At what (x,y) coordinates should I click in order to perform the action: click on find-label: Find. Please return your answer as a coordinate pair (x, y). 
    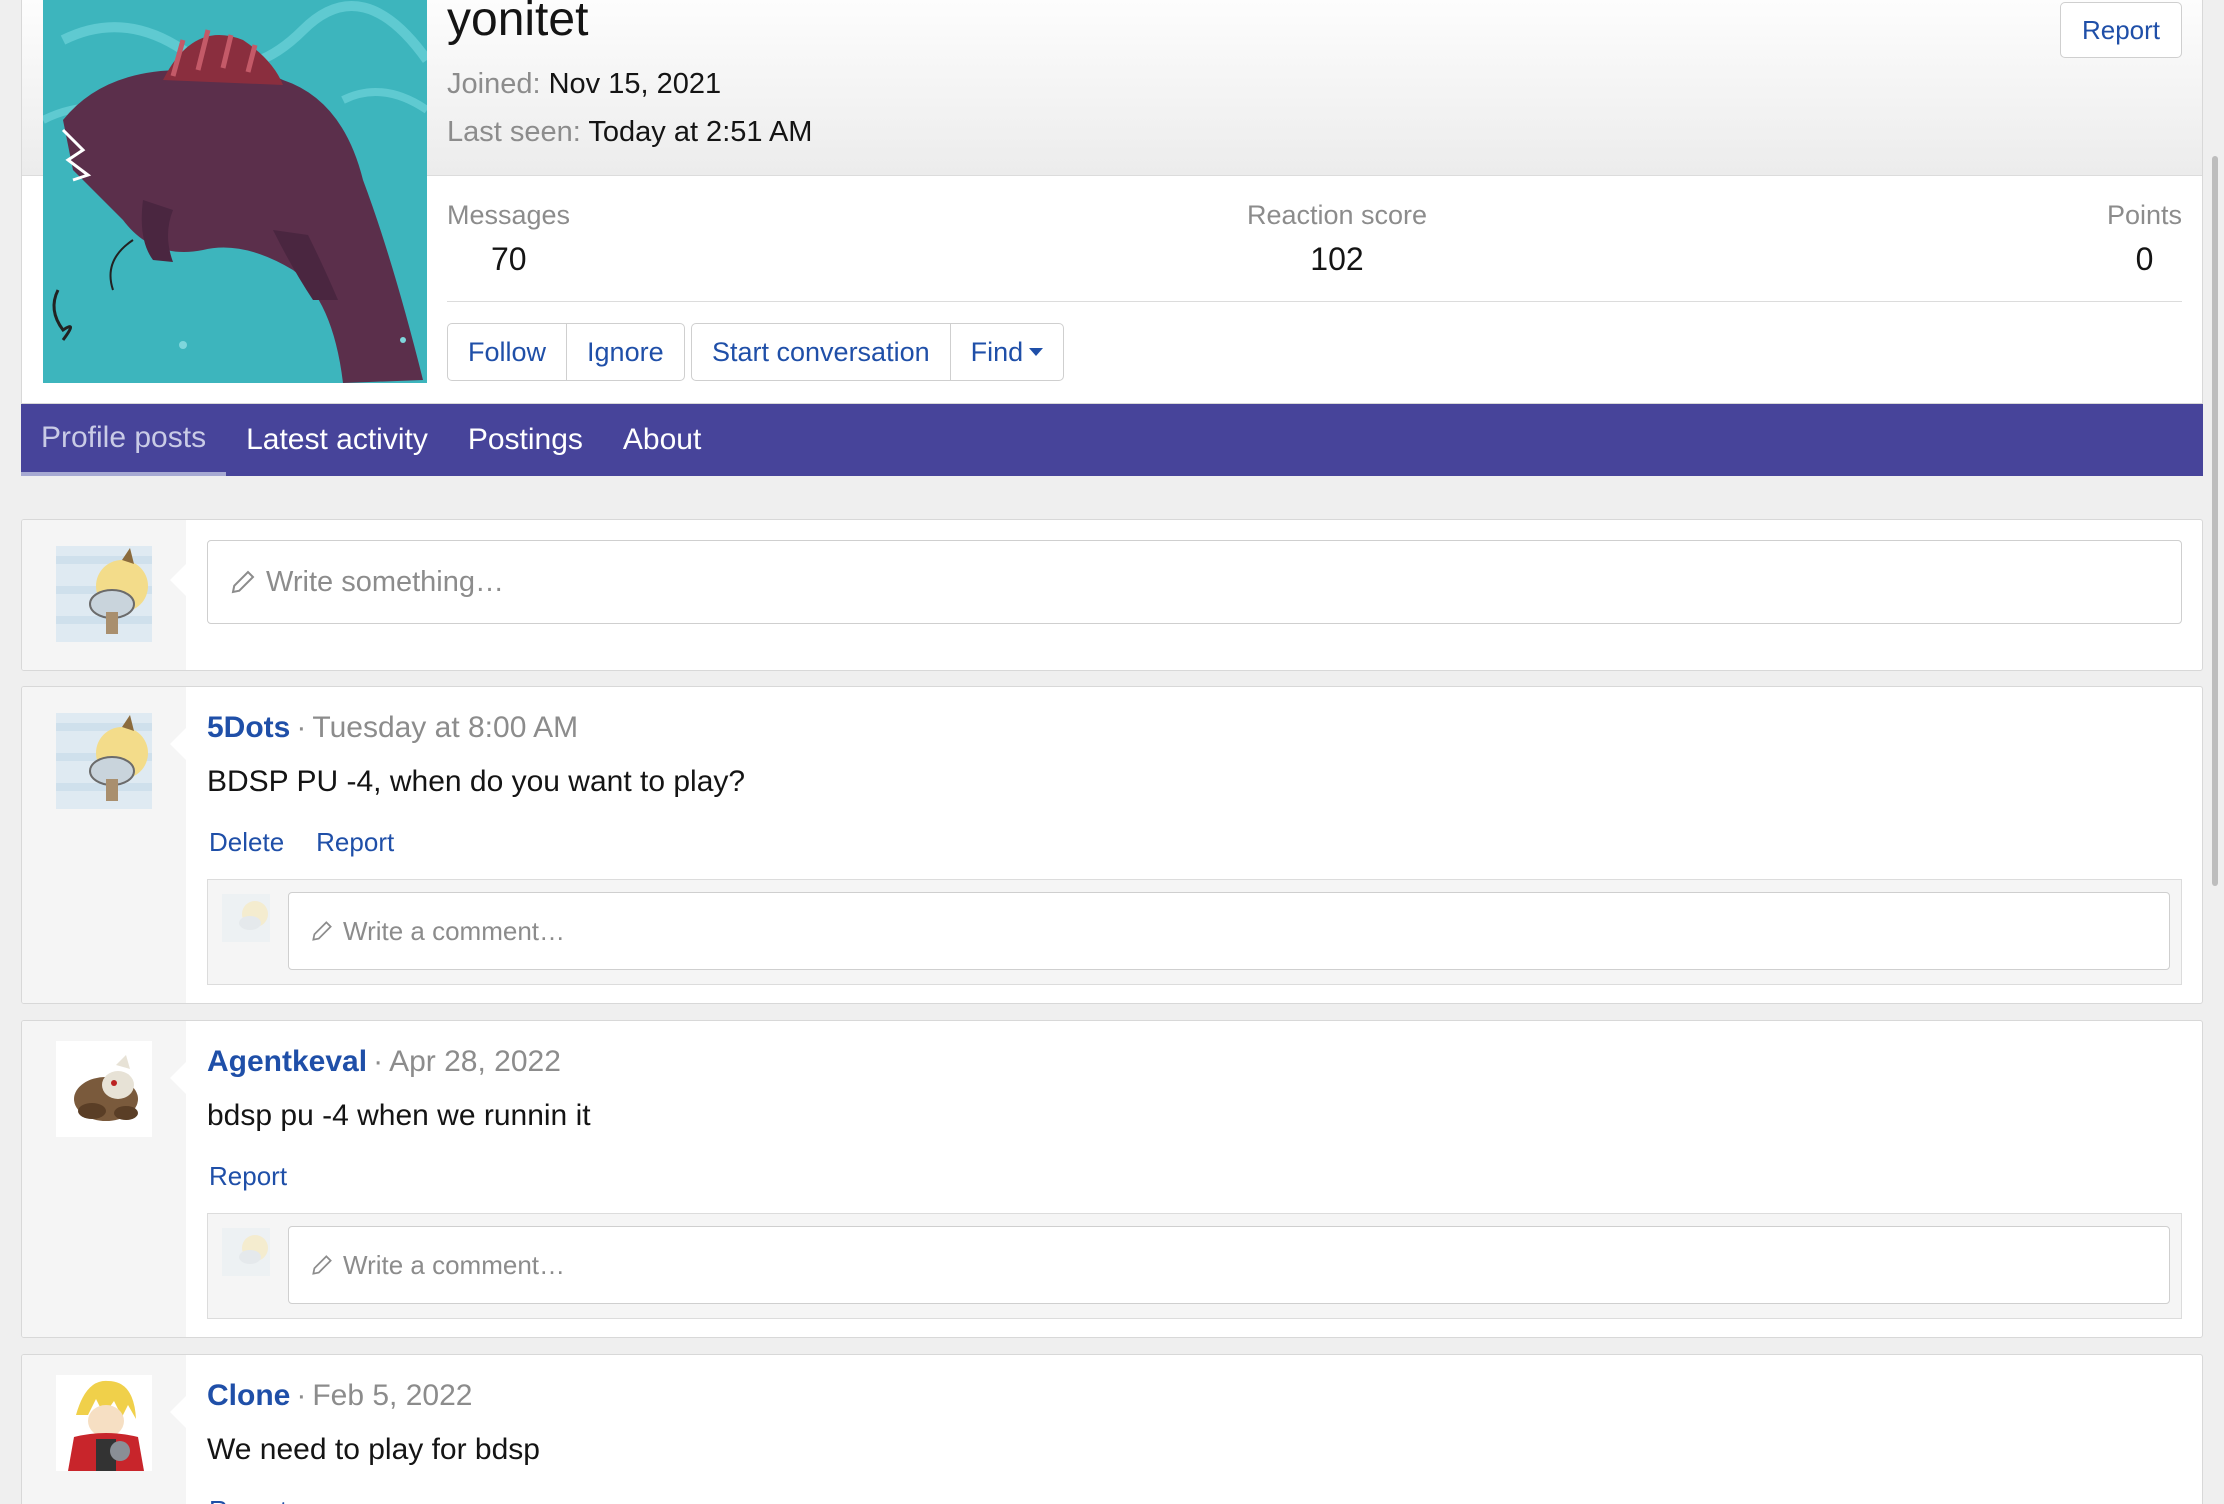
    Looking at the image, I should click on (997, 351).